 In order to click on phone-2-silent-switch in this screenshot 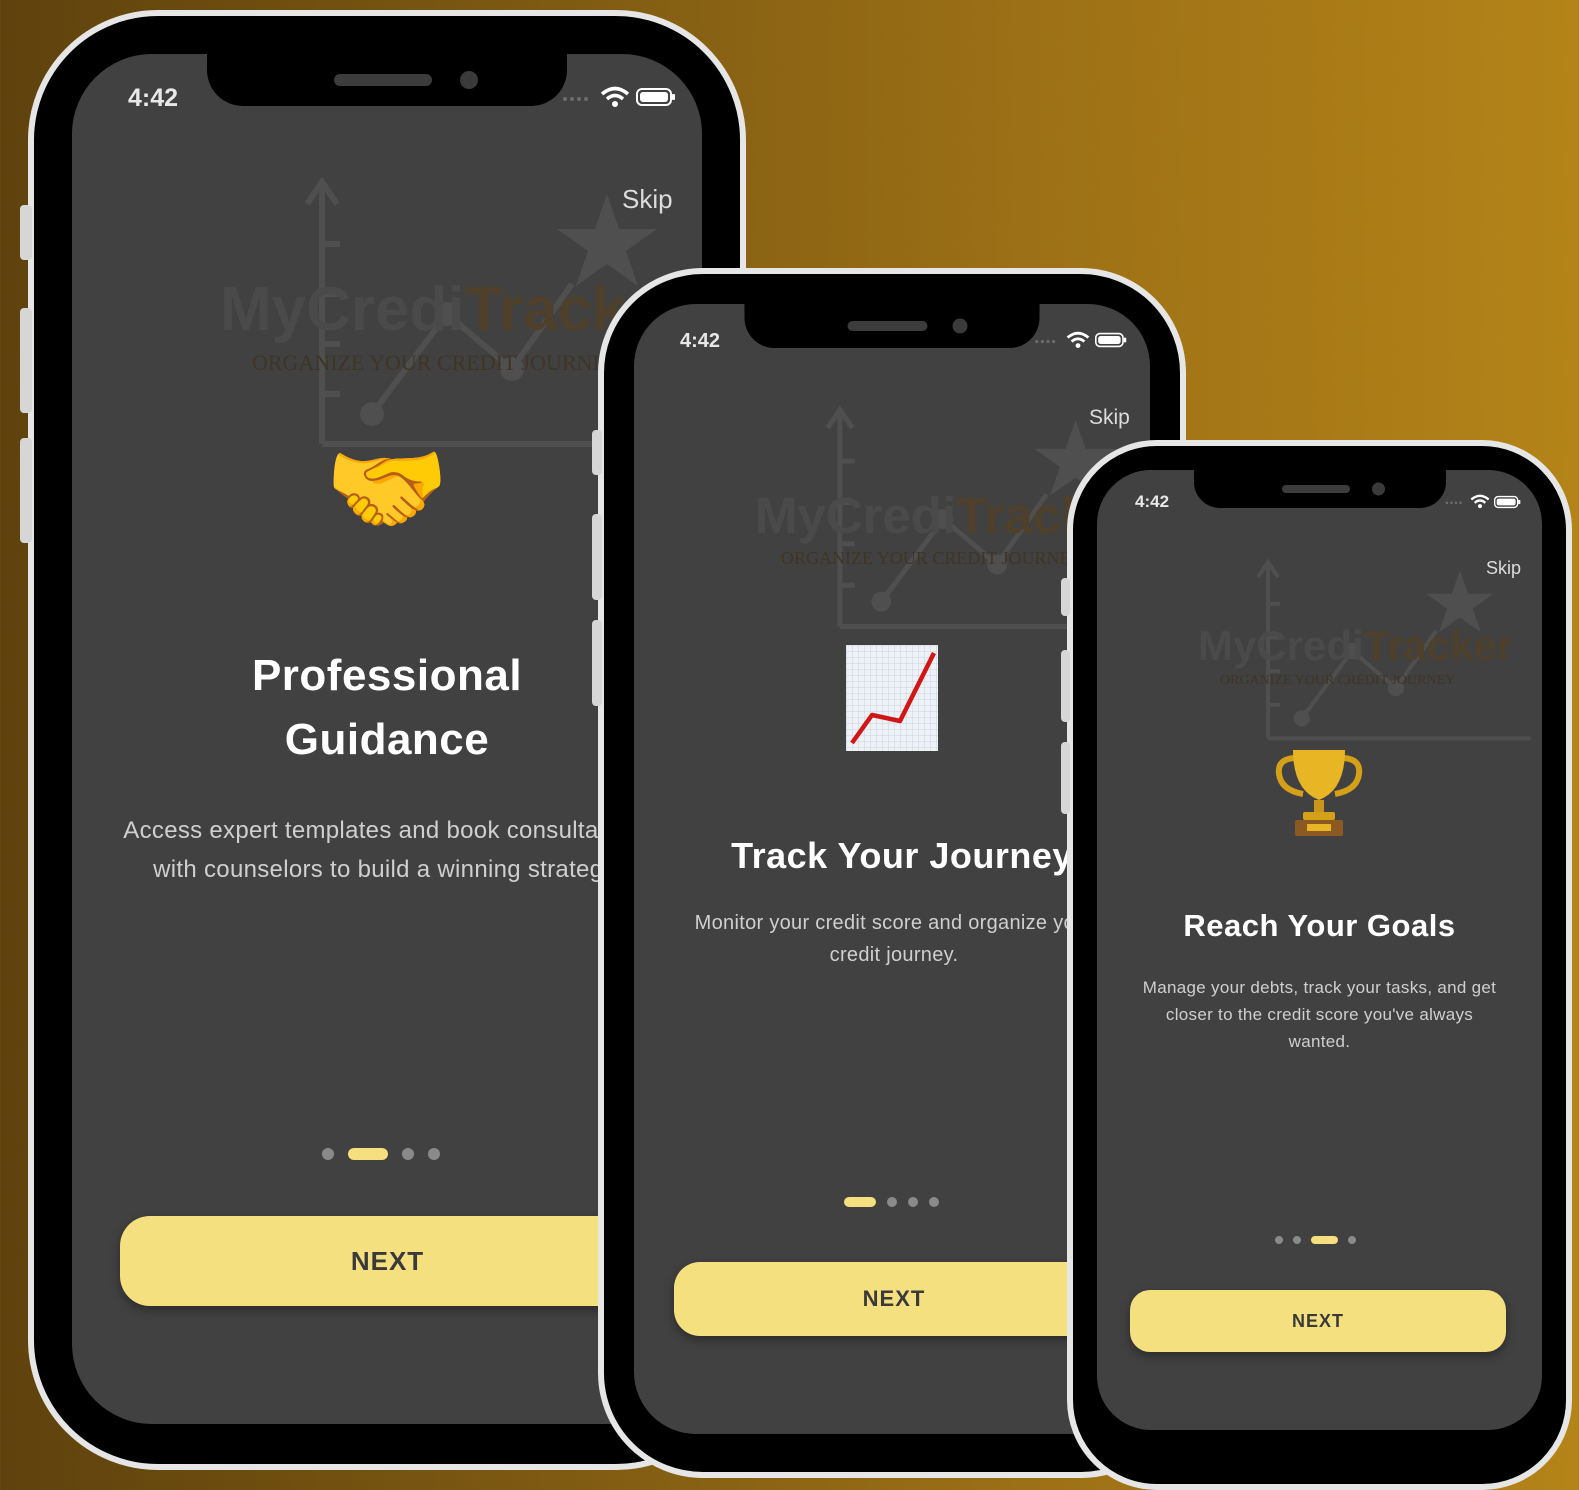, I will do `click(597, 452)`.